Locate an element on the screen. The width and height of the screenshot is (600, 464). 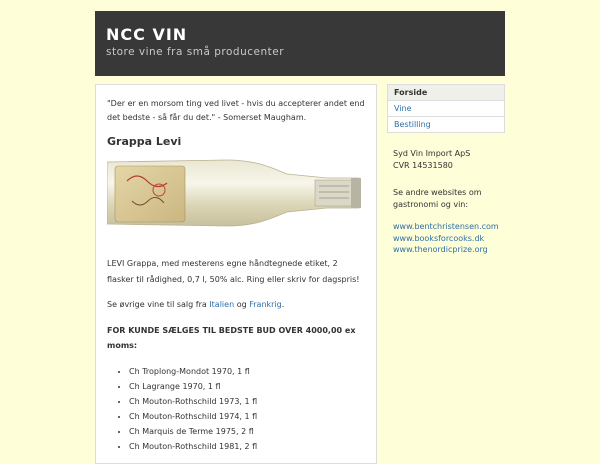
list-item: Ch Troplong-Mondot 1970, 1 fl is located at coordinates (247, 371).